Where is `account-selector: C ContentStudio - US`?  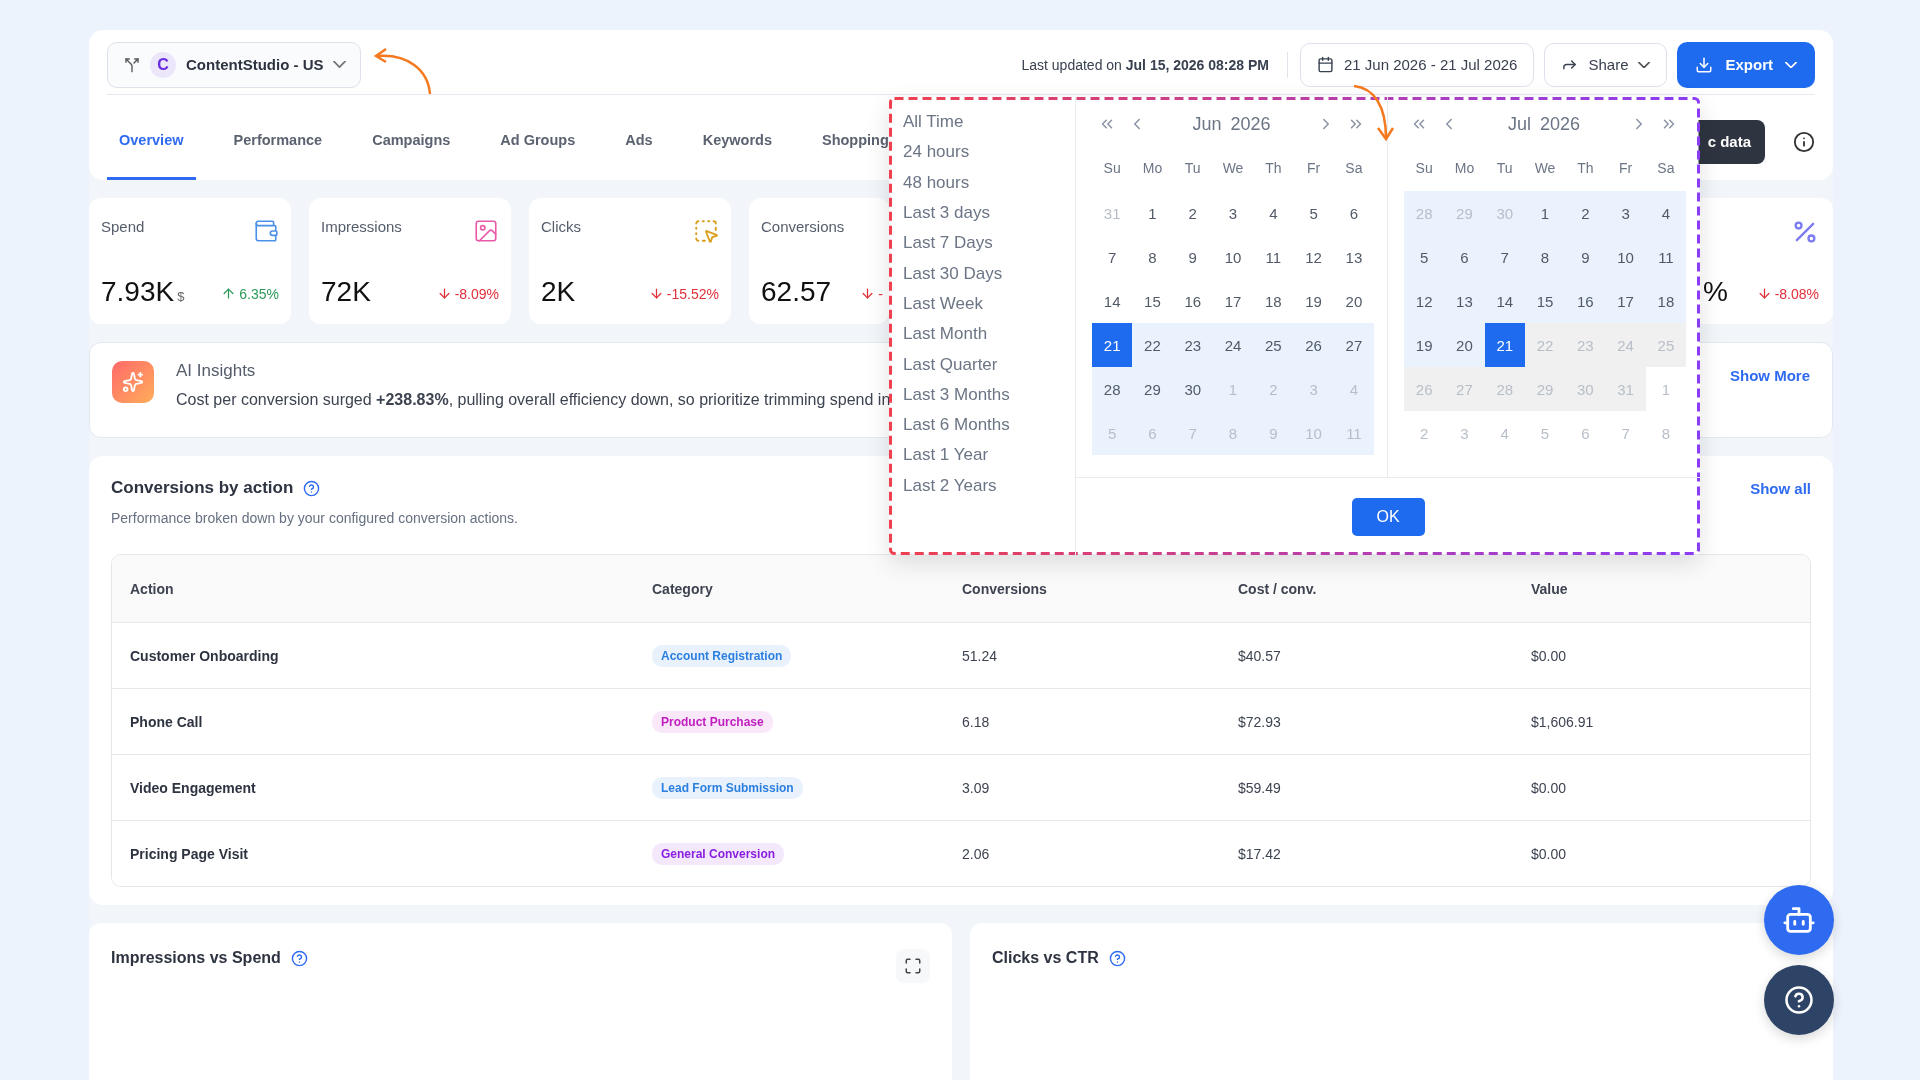 account-selector: C ContentStudio - US is located at coordinates (234, 64).